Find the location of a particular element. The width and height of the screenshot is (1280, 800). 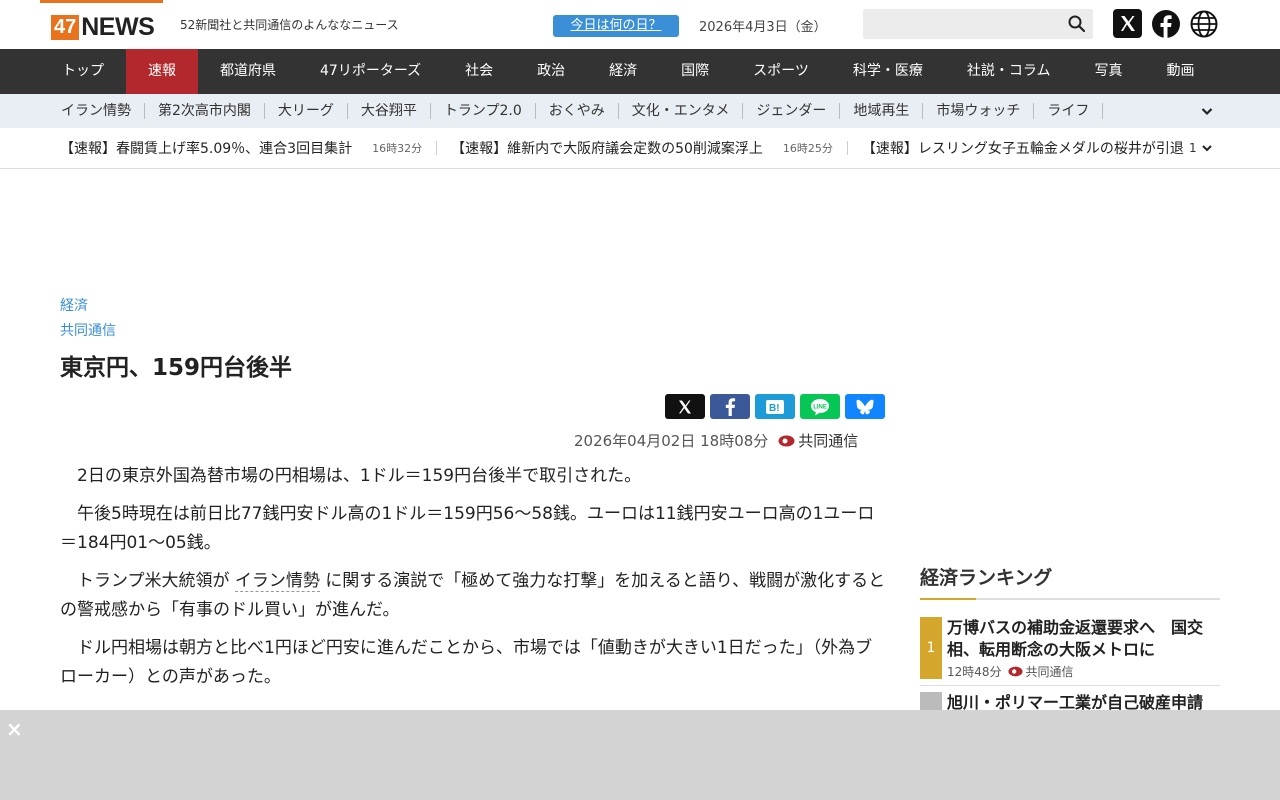

logo-accent-bar is located at coordinates (101, 1).